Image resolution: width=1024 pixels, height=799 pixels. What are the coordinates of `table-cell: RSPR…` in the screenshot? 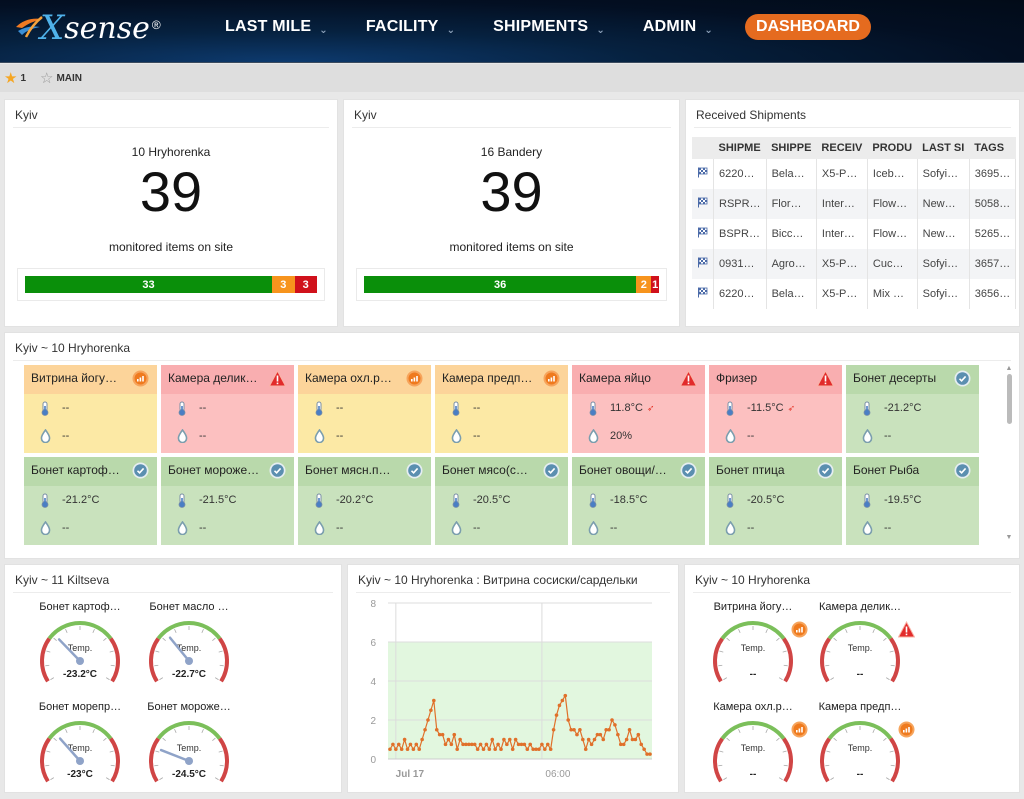 It's located at (740, 204).